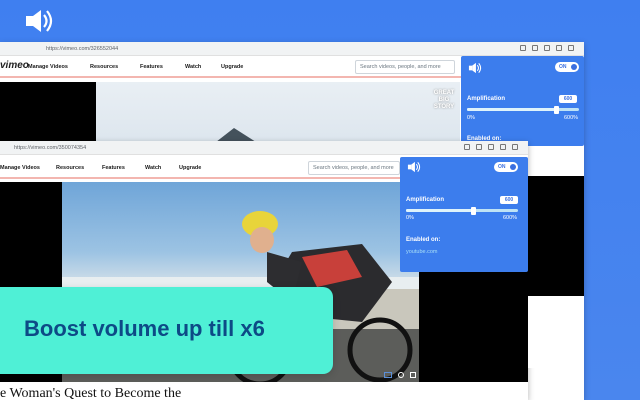 This screenshot has width=640, height=400. What do you see at coordinates (422, 252) in the screenshot?
I see `enabled-site-link: youtube.com` at bounding box center [422, 252].